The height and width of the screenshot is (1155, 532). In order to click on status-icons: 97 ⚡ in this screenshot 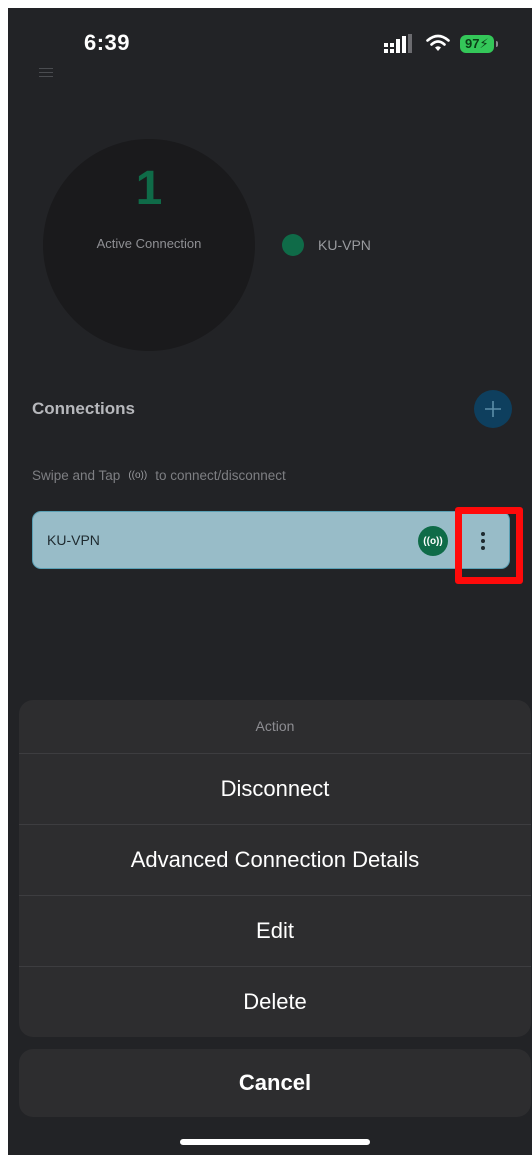, I will do `click(441, 44)`.